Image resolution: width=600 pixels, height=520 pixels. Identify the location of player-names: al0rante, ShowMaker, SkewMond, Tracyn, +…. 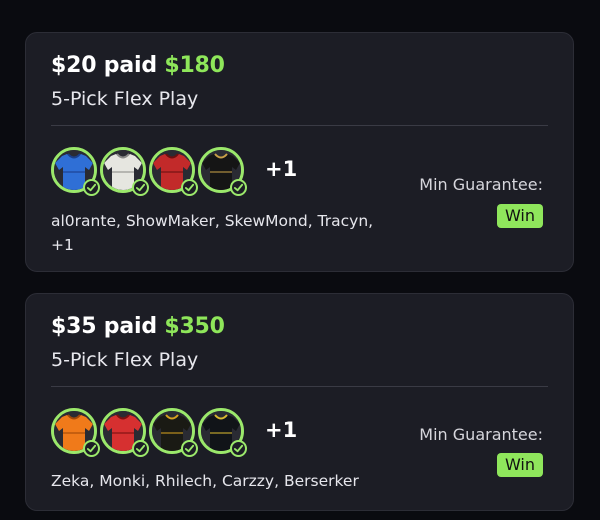
(212, 233).